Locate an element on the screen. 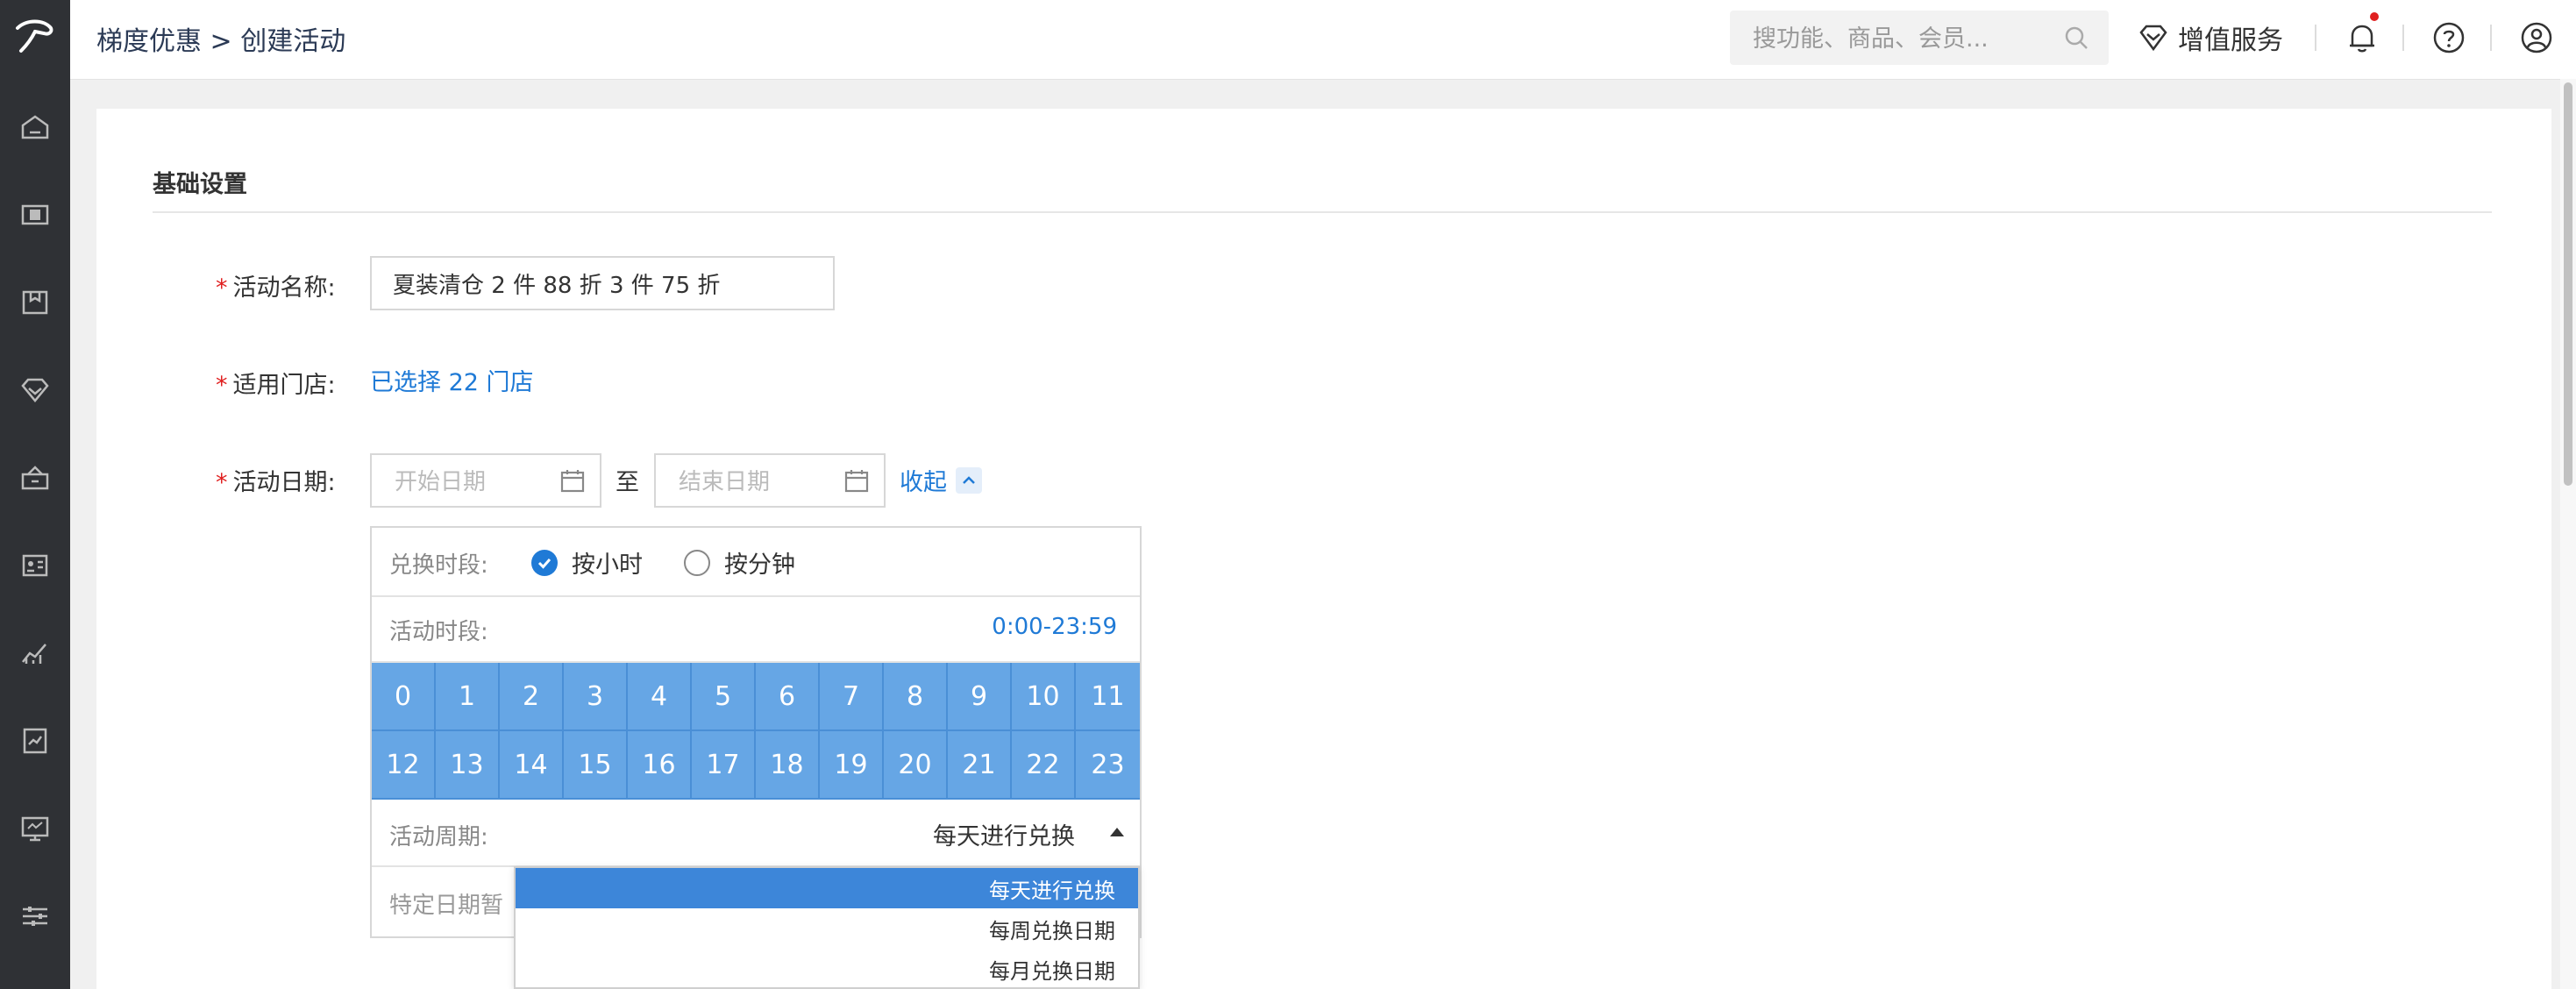  goods-icon is located at coordinates (35, 302).